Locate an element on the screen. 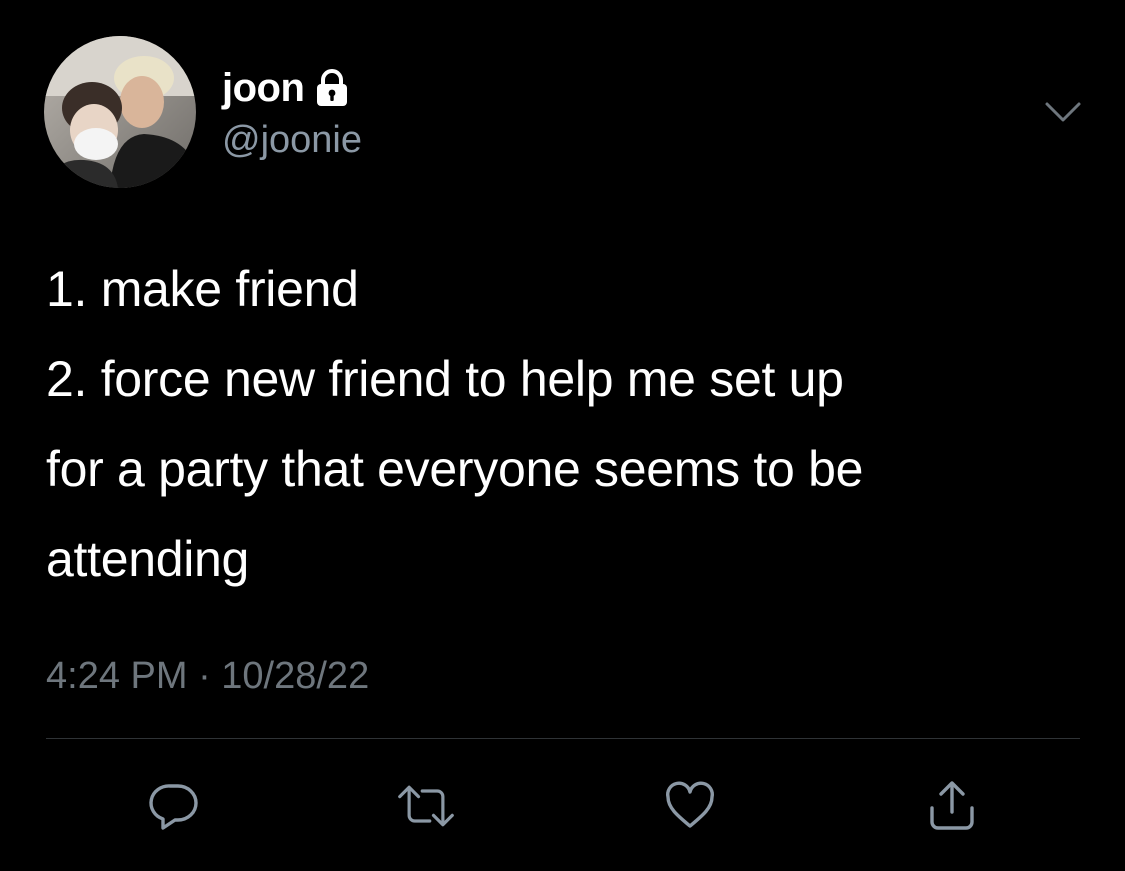  share-icon is located at coordinates (952, 805).